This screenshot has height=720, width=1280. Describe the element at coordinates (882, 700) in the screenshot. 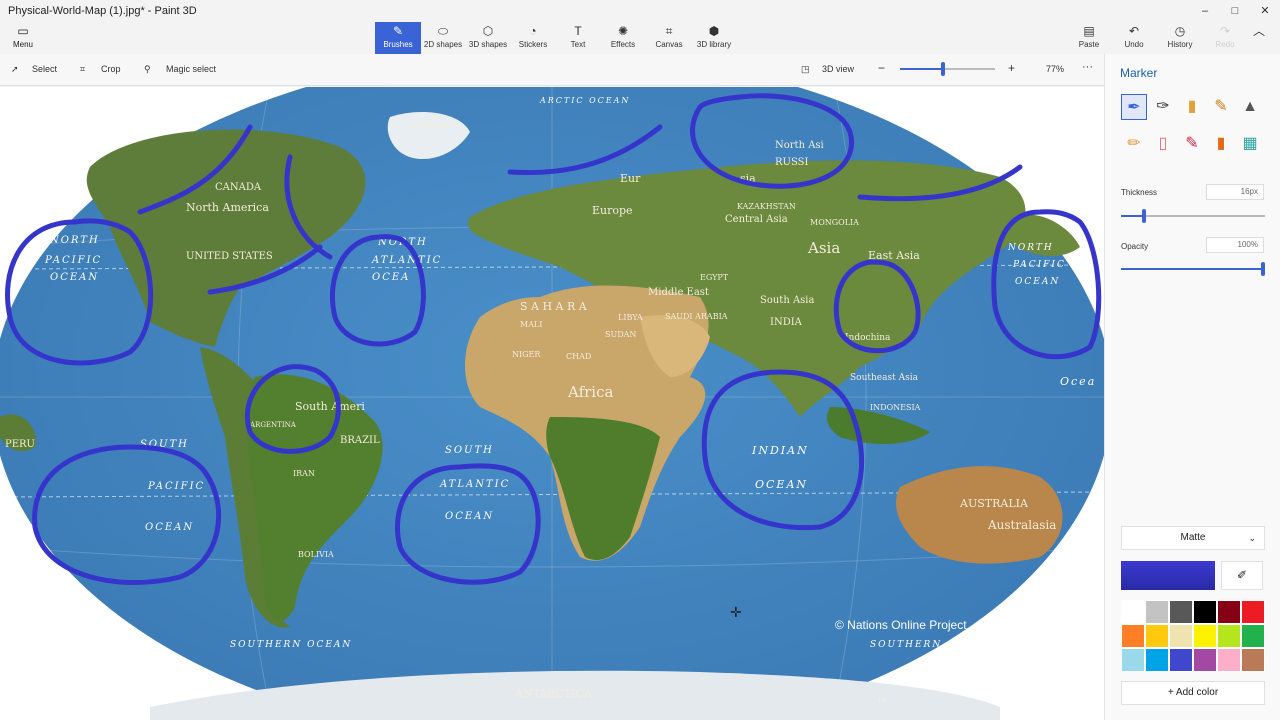

I see `region-label: ia` at that location.